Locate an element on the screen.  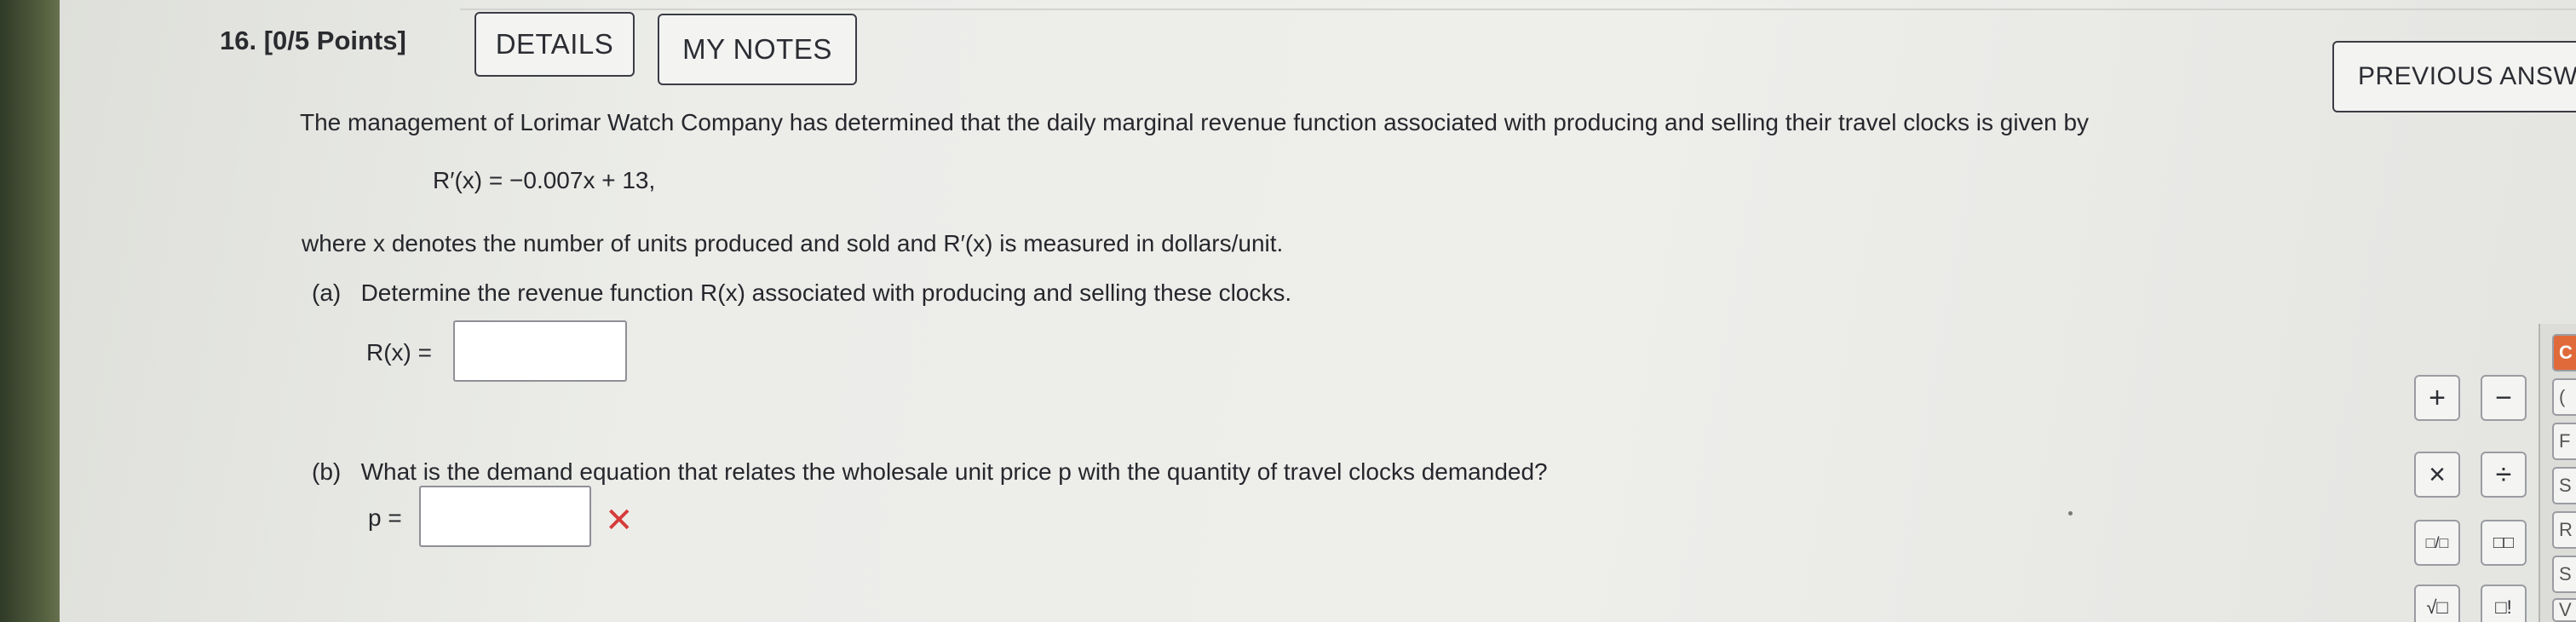
marginal-revenue-equation: R′(x) = −0.007x + 13, is located at coordinates (545, 180).